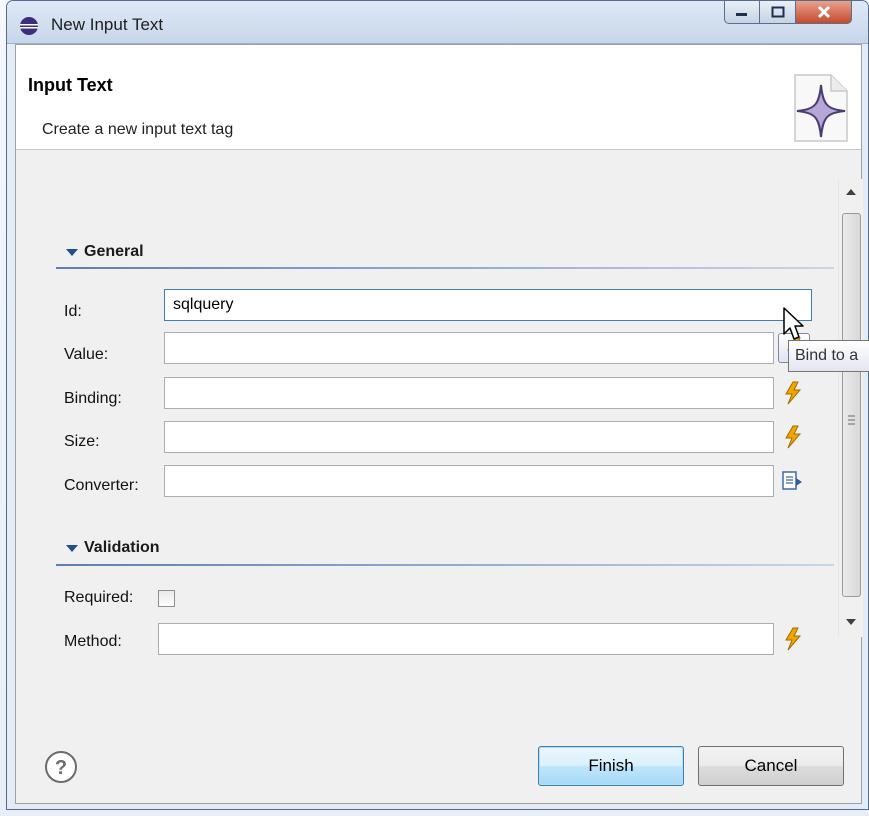 The height and width of the screenshot is (816, 869). I want to click on star-document-icon, so click(821, 108).